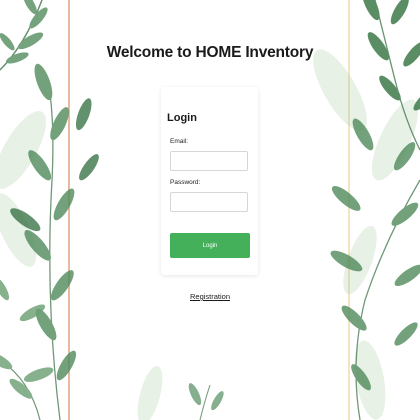 Image resolution: width=420 pixels, height=420 pixels. I want to click on registration-container: Registration, so click(210, 295).